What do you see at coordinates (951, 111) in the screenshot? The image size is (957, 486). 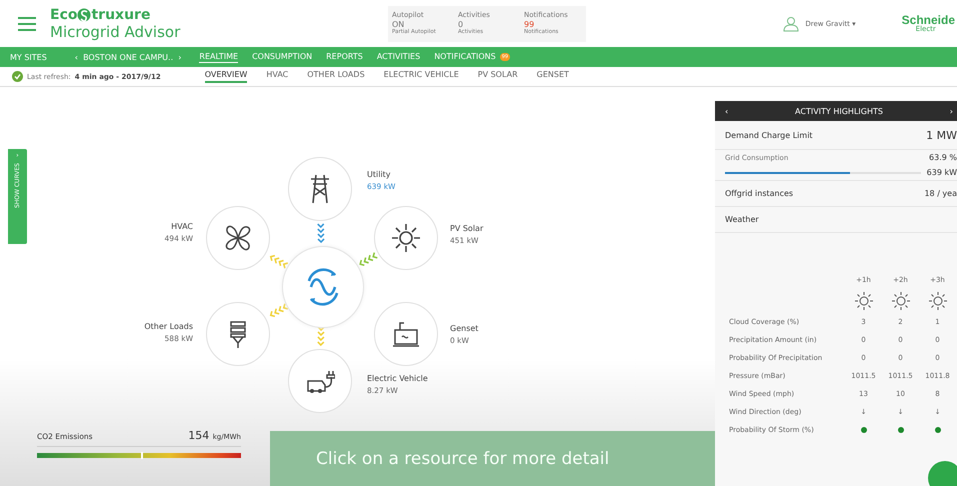 I see `next-button: ›` at bounding box center [951, 111].